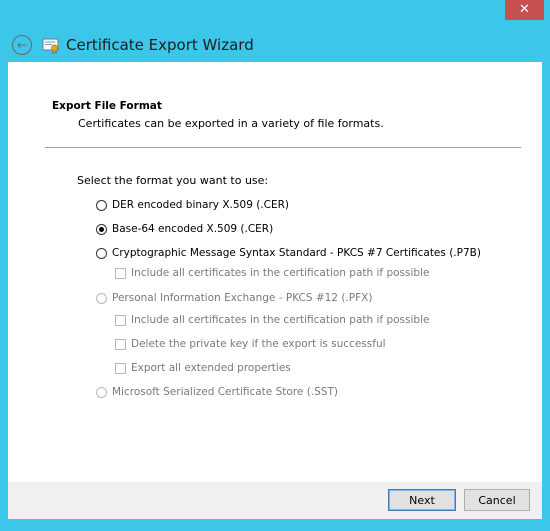 Image resolution: width=550 pixels, height=531 pixels. Describe the element at coordinates (101, 229) in the screenshot. I see `radio-selected-icon` at that location.